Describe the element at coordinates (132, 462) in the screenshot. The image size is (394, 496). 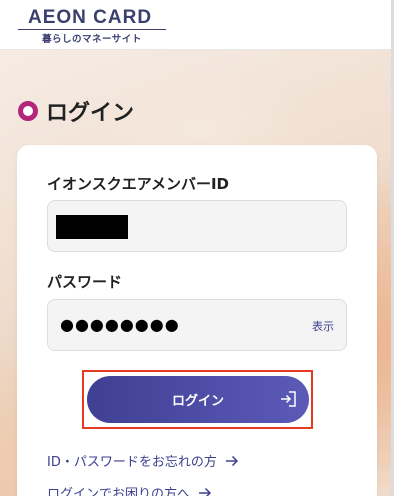
I see `forgot-id-password-text: ID・パスワードをお忘れの方` at that location.